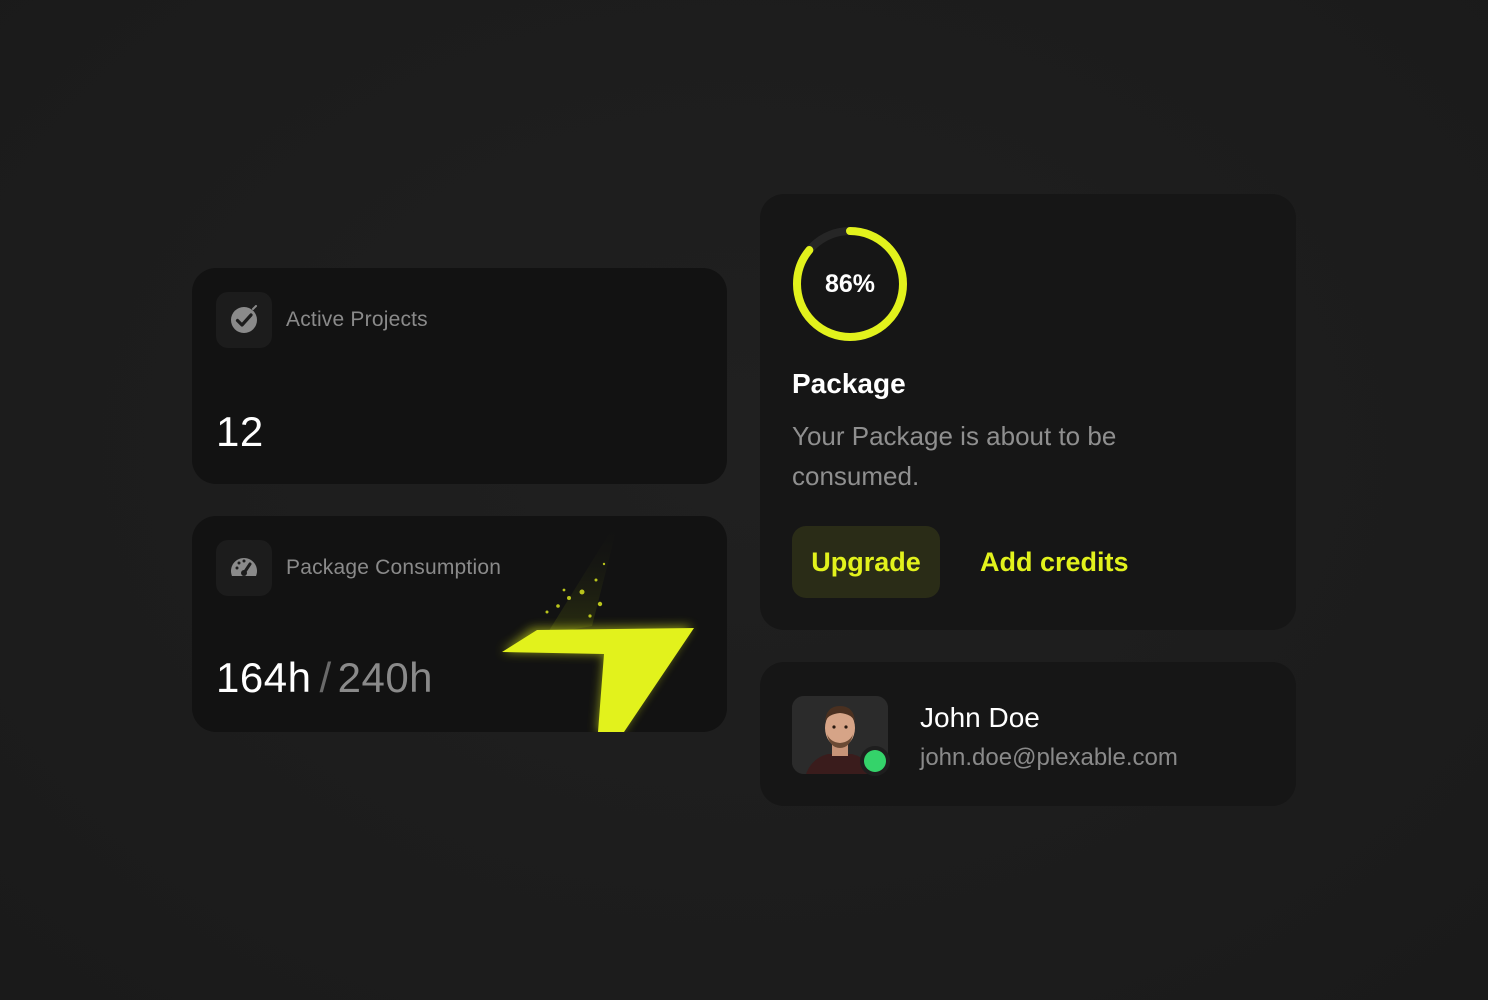 The height and width of the screenshot is (1000, 1488). What do you see at coordinates (1054, 562) in the screenshot?
I see `add-credits-button: Add credits` at bounding box center [1054, 562].